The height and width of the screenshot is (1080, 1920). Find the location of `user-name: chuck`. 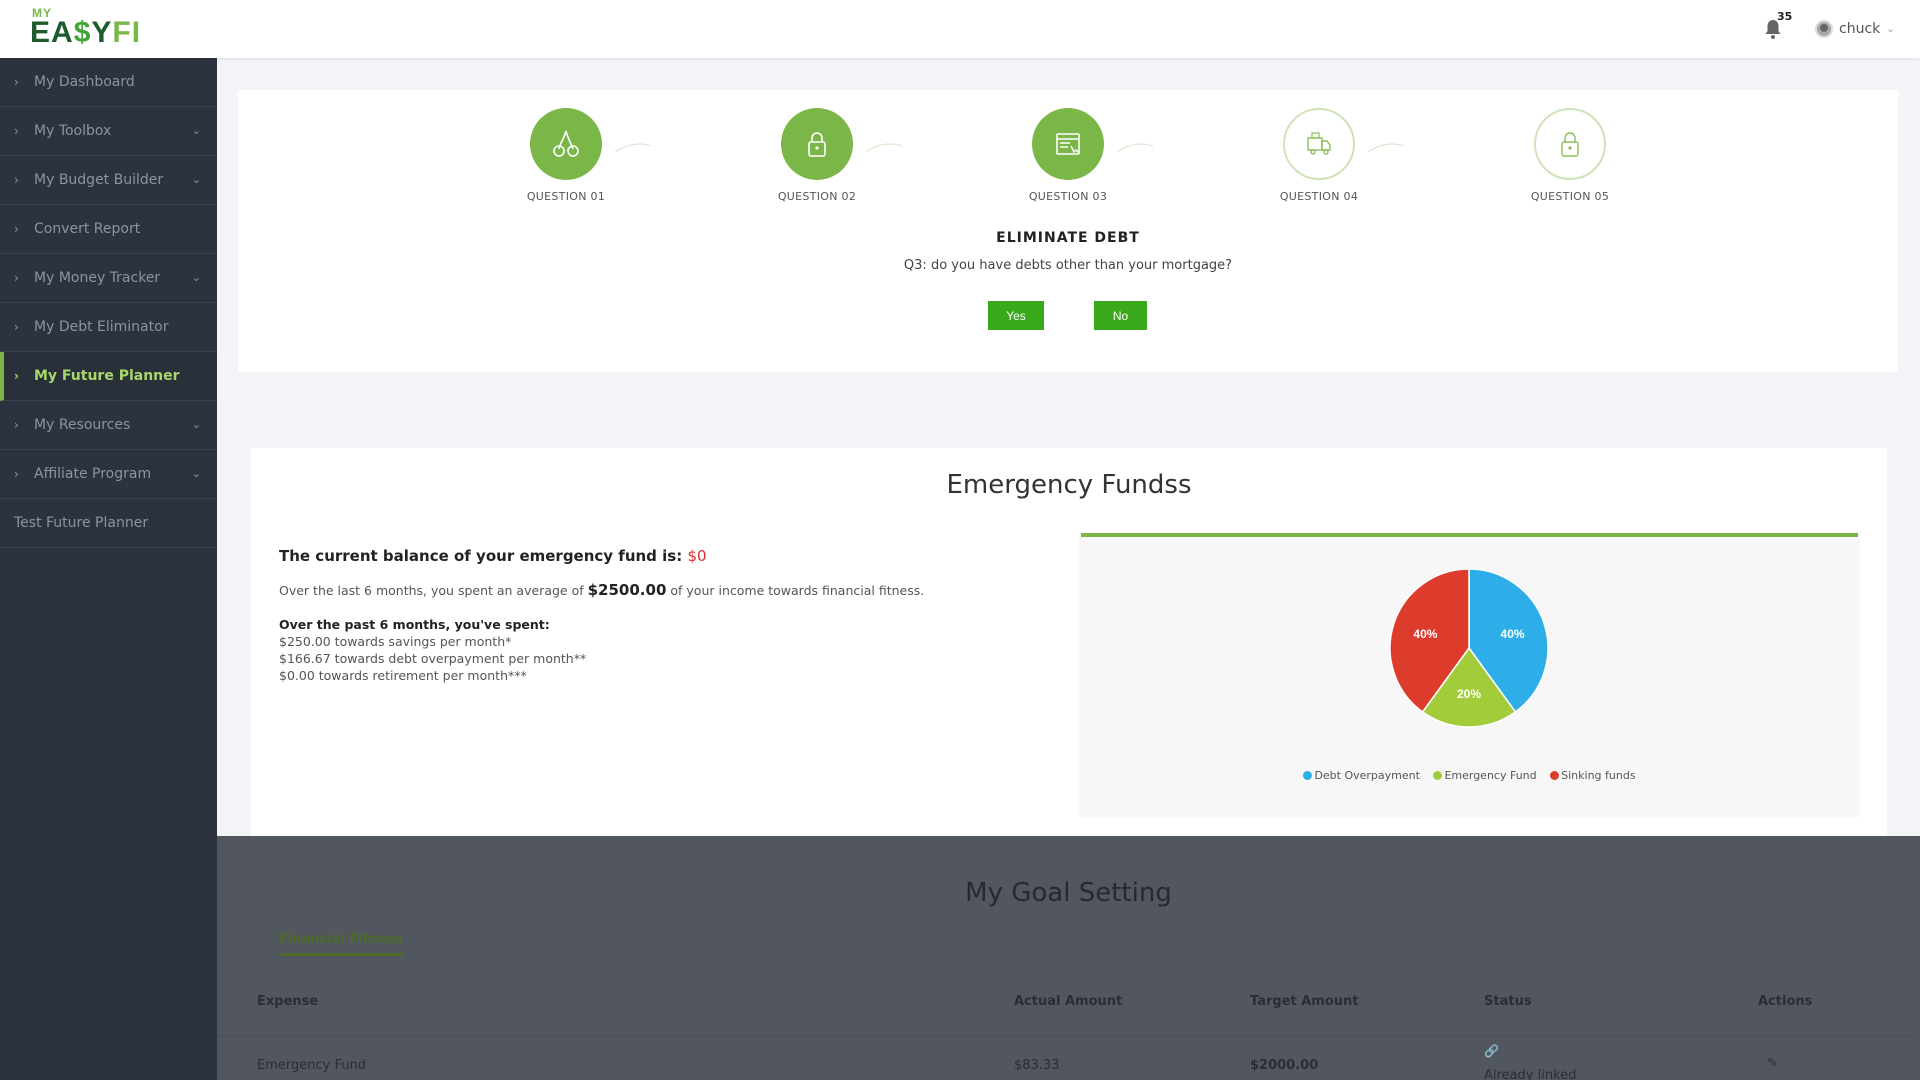

user-name: chuck is located at coordinates (1860, 29).